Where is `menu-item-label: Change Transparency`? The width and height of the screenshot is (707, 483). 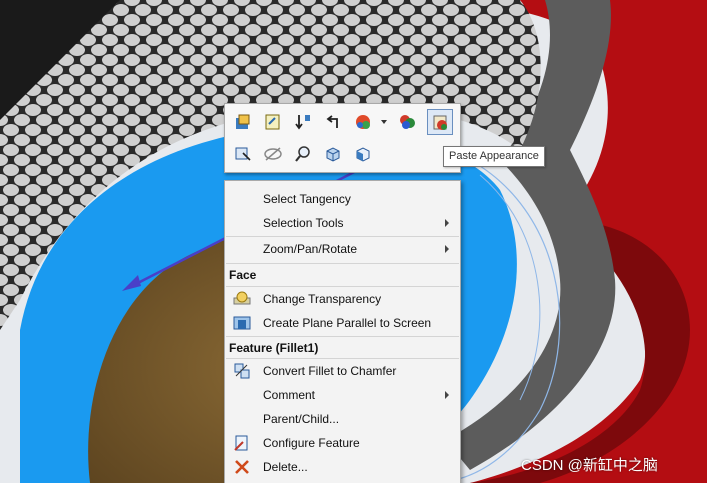 menu-item-label: Change Transparency is located at coordinates (322, 299).